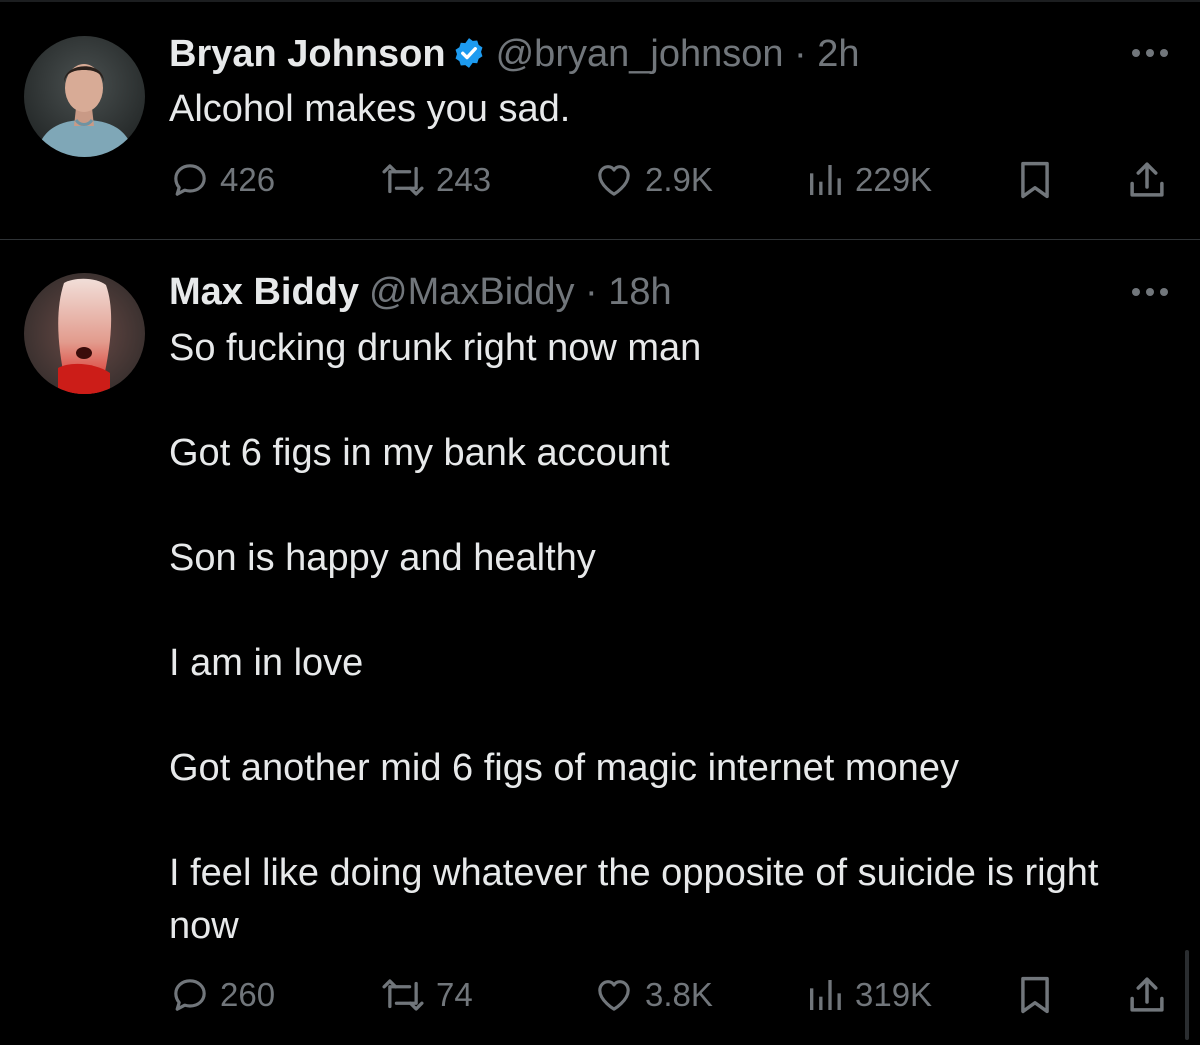 The height and width of the screenshot is (1045, 1200). What do you see at coordinates (659, 109) in the screenshot?
I see `tweet-text: Alcohol makes you sad.` at bounding box center [659, 109].